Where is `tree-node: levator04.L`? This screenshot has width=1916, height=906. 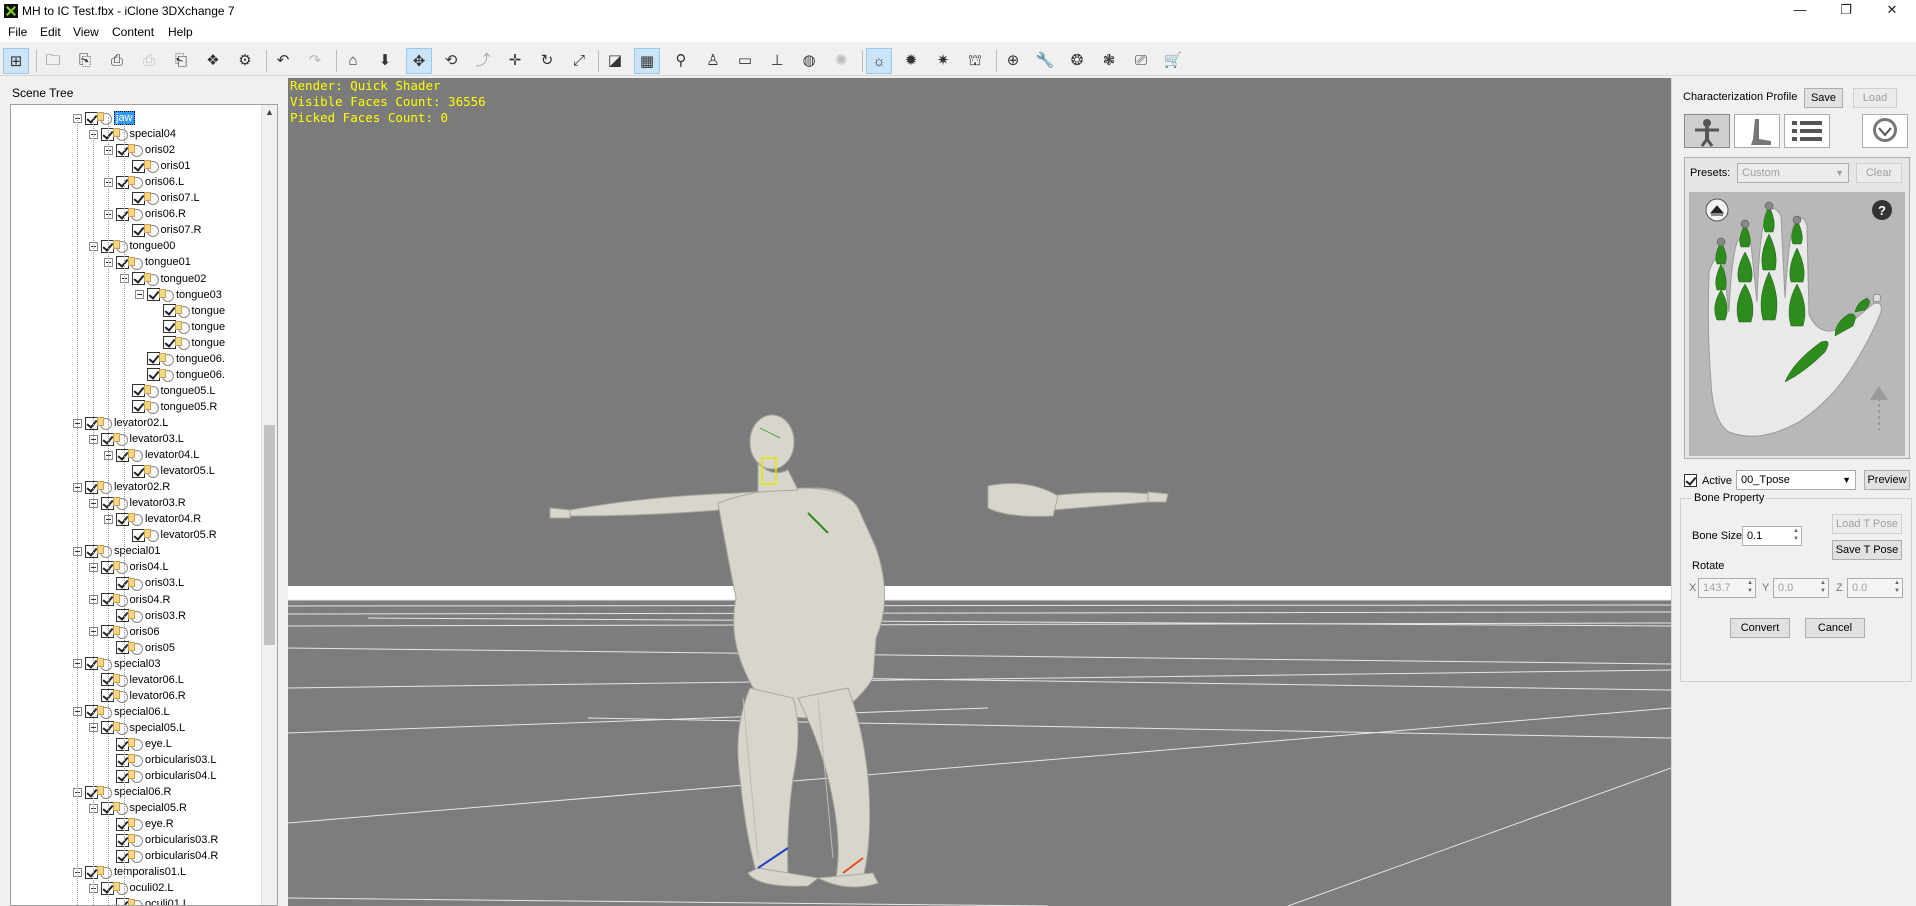 tree-node: levator04.L is located at coordinates (151, 456).